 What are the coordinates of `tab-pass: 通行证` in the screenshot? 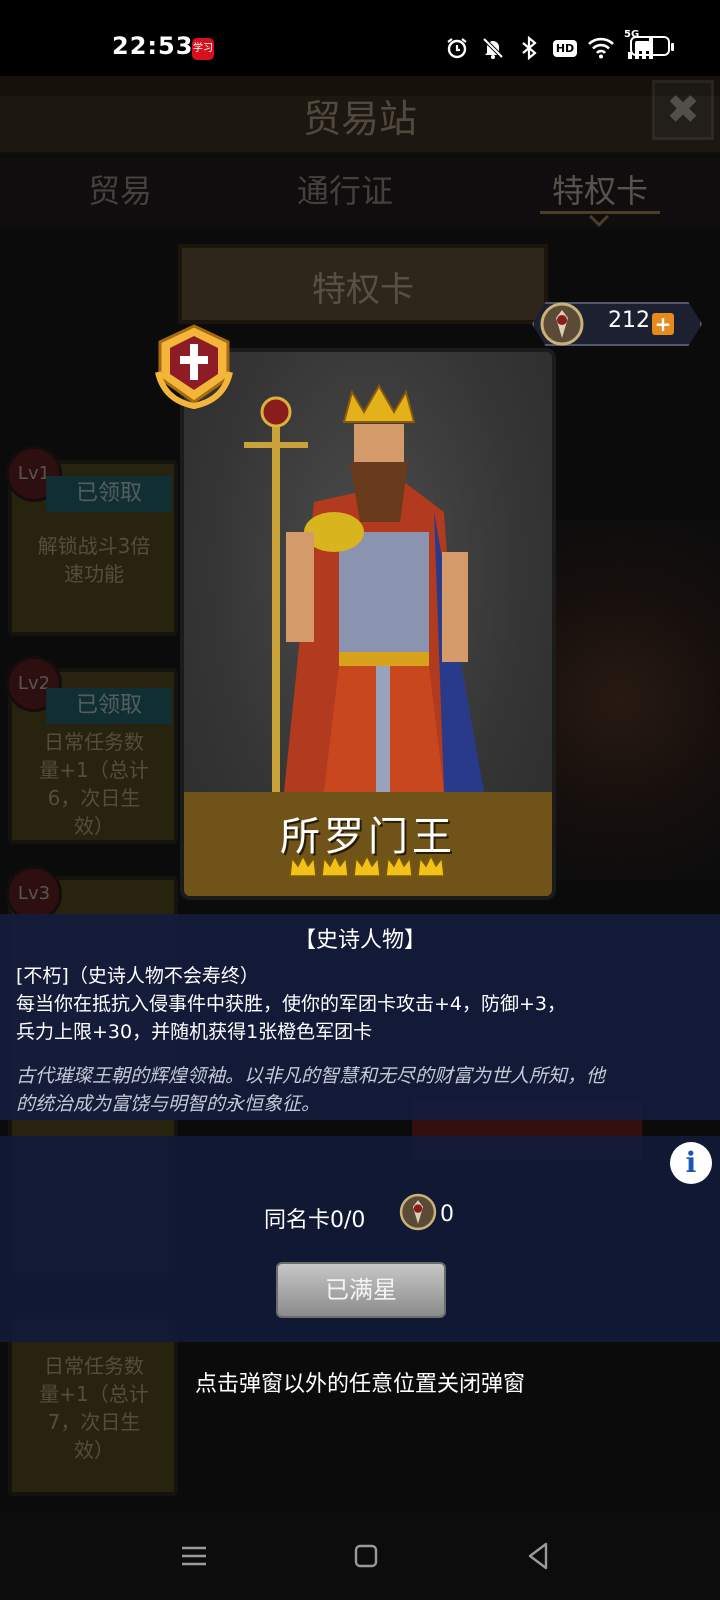 It's located at (345, 189).